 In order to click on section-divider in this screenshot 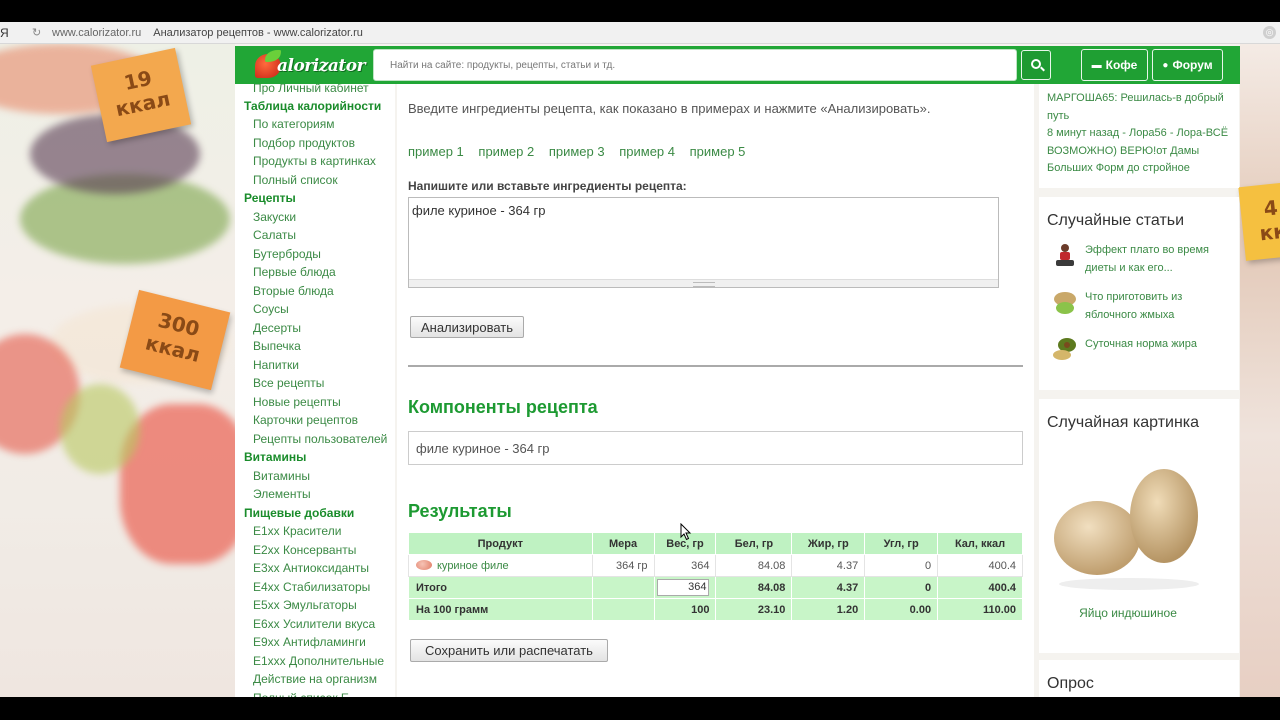, I will do `click(715, 366)`.